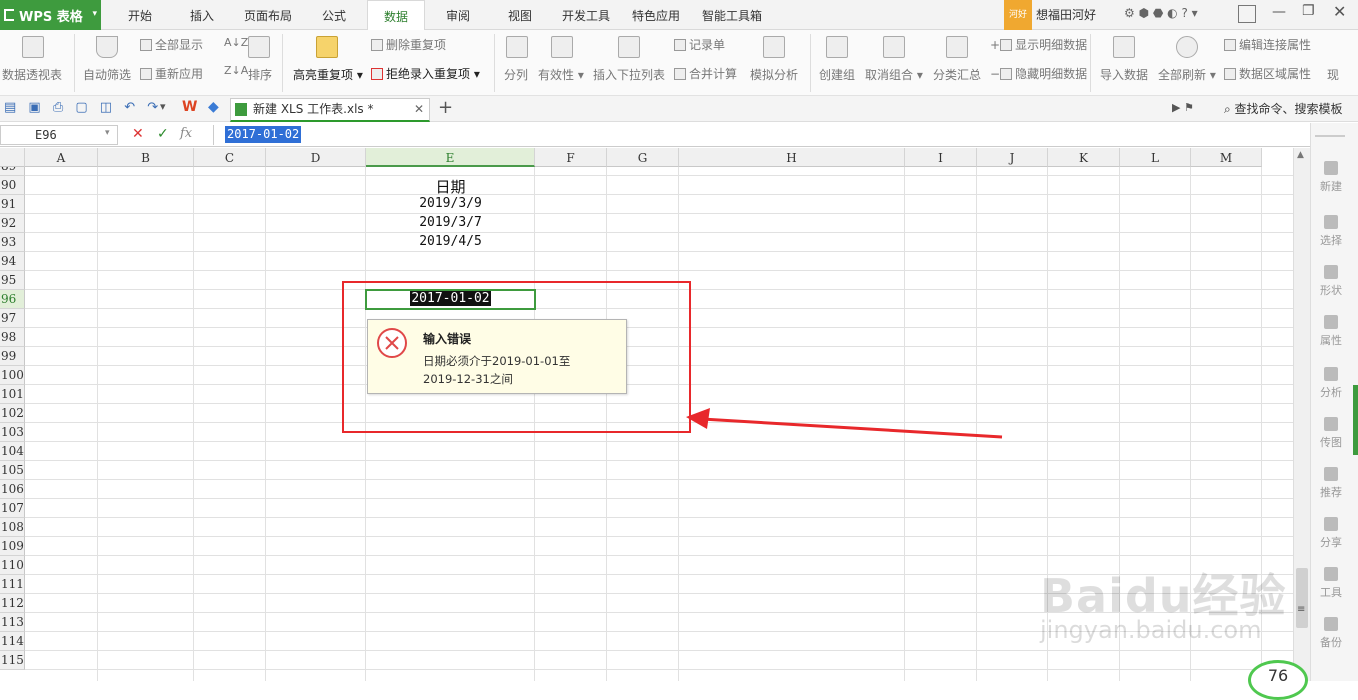  I want to click on tab-special: 特色应用, so click(656, 15).